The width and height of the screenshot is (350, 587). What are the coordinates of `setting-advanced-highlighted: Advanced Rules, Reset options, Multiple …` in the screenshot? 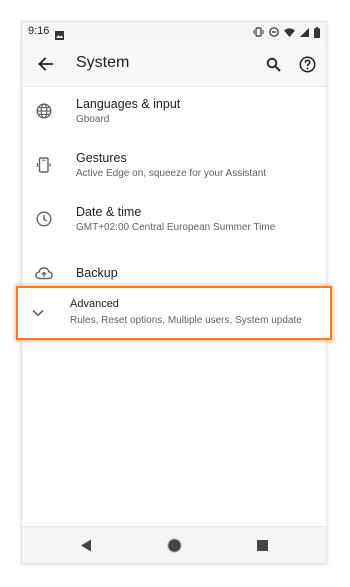 It's located at (174, 313).